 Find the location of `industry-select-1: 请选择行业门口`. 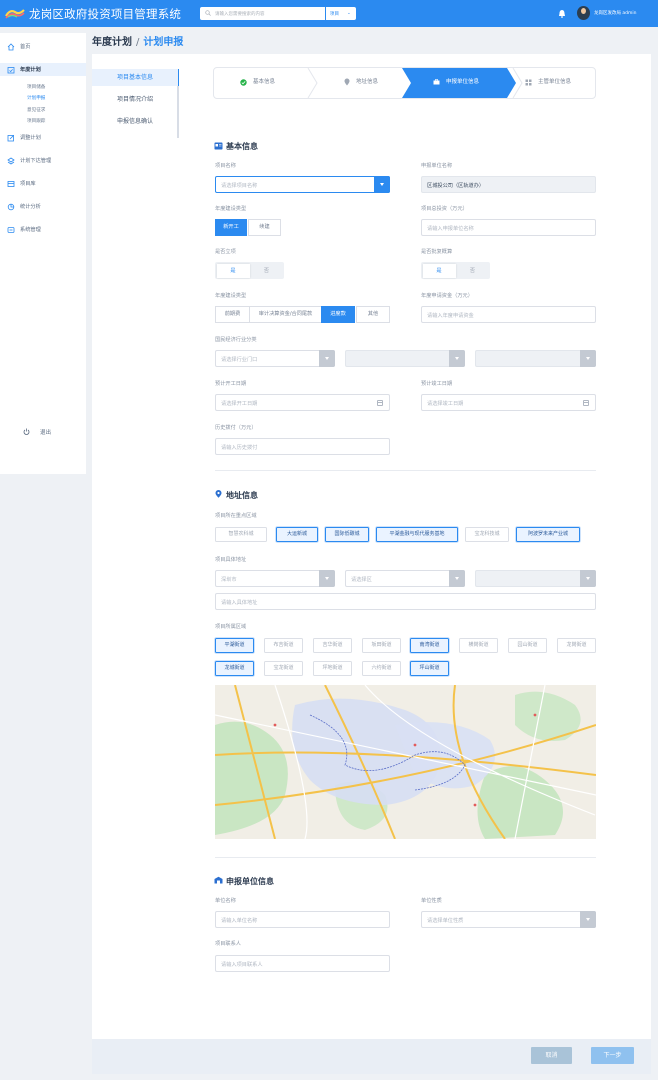

industry-select-1: 请选择行业门口 is located at coordinates (275, 358).